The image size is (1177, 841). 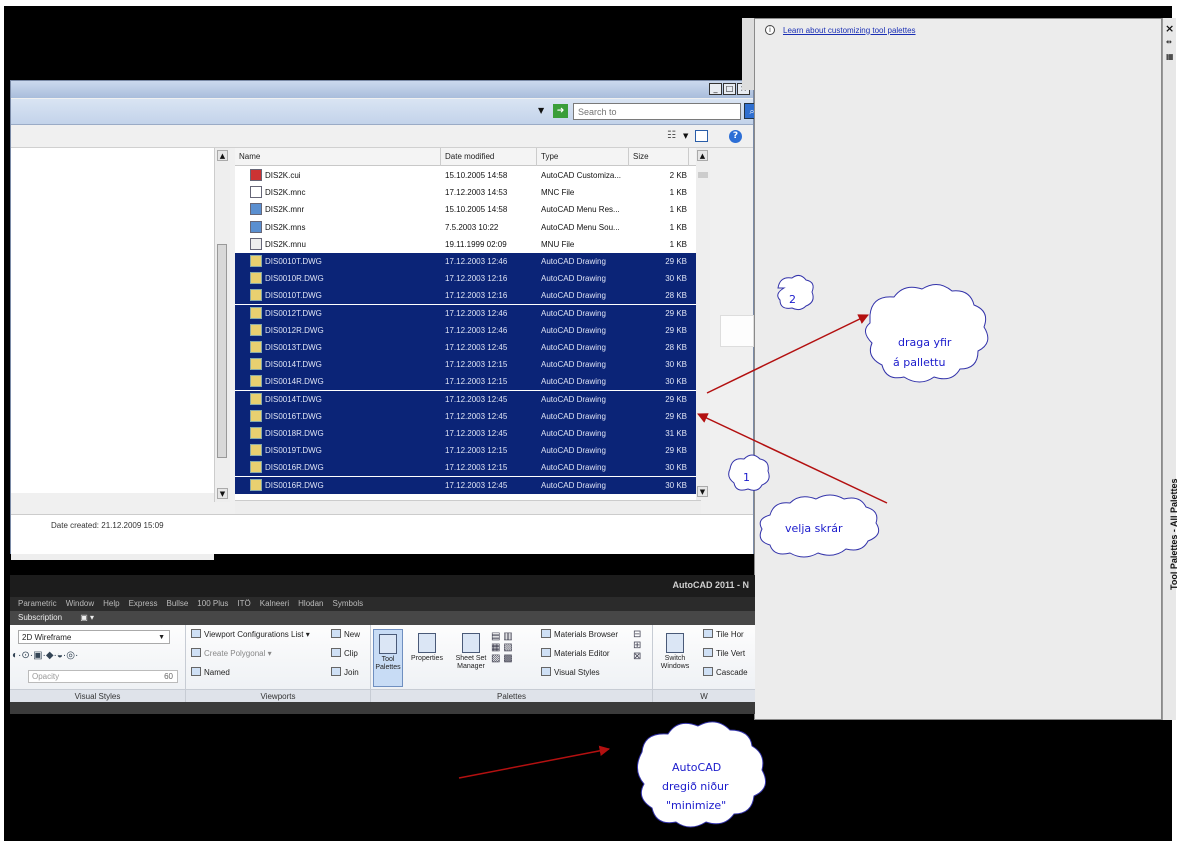 What do you see at coordinates (348, 604) in the screenshot?
I see `menu-item: Symbols` at bounding box center [348, 604].